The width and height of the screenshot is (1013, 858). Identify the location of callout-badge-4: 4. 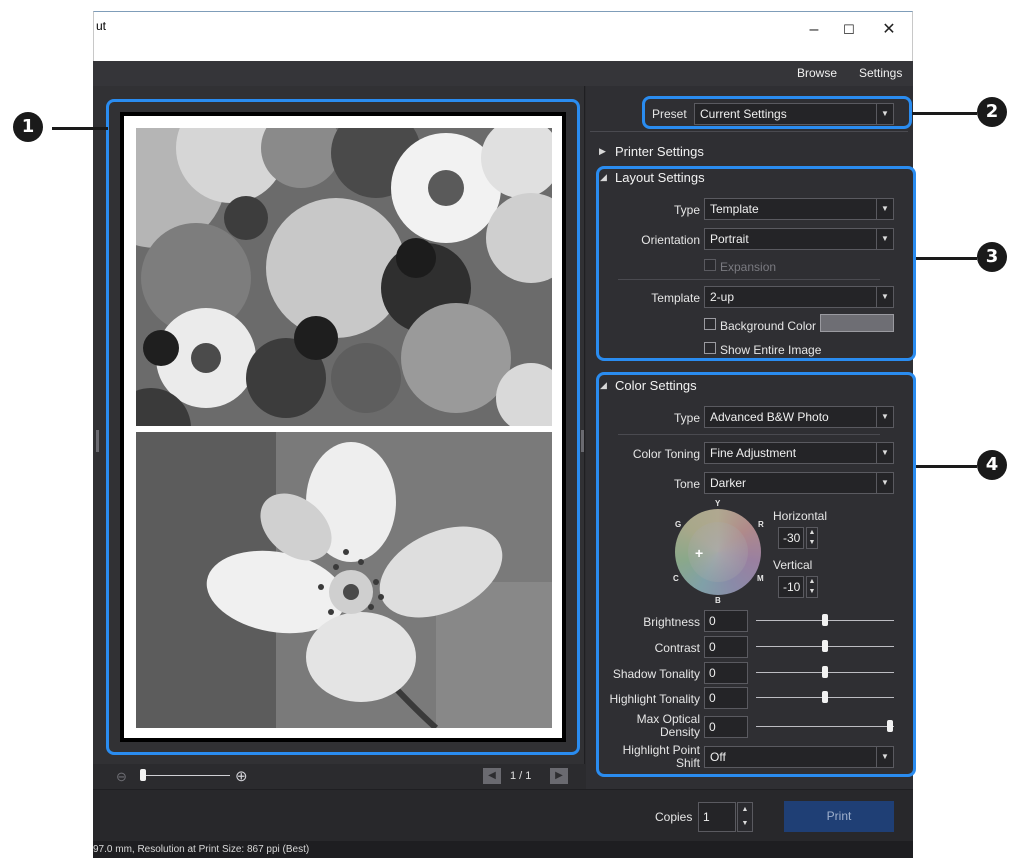
(992, 465).